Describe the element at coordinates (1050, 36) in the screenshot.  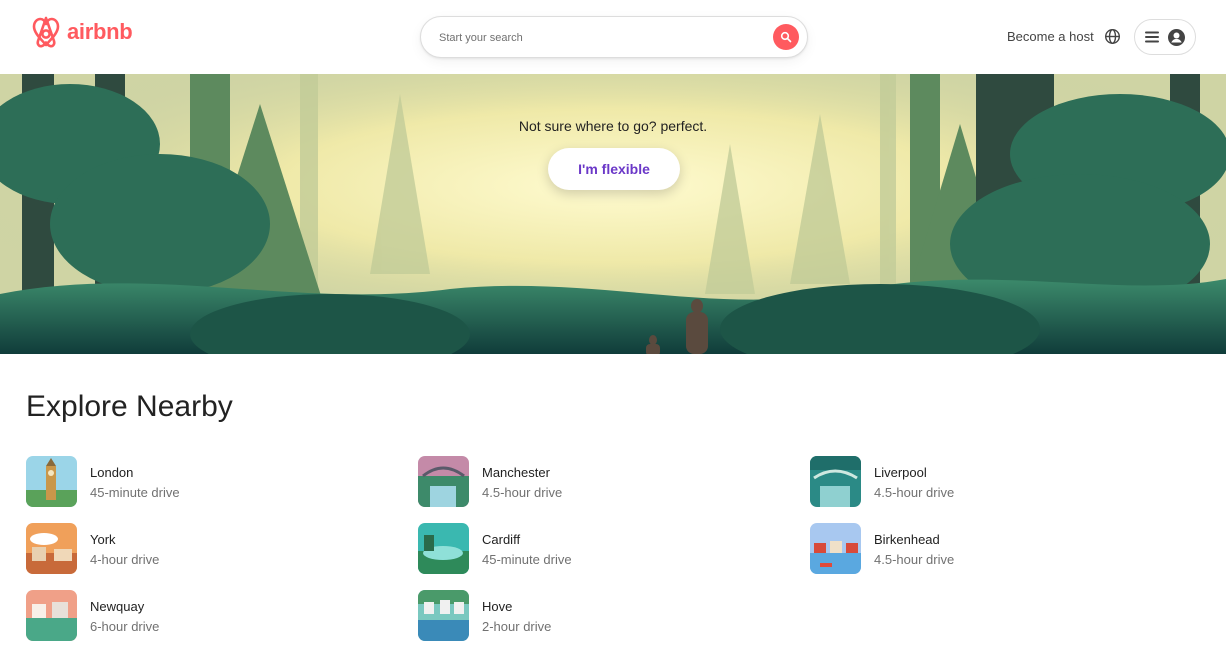
I see `become-host-link: Become a host` at that location.